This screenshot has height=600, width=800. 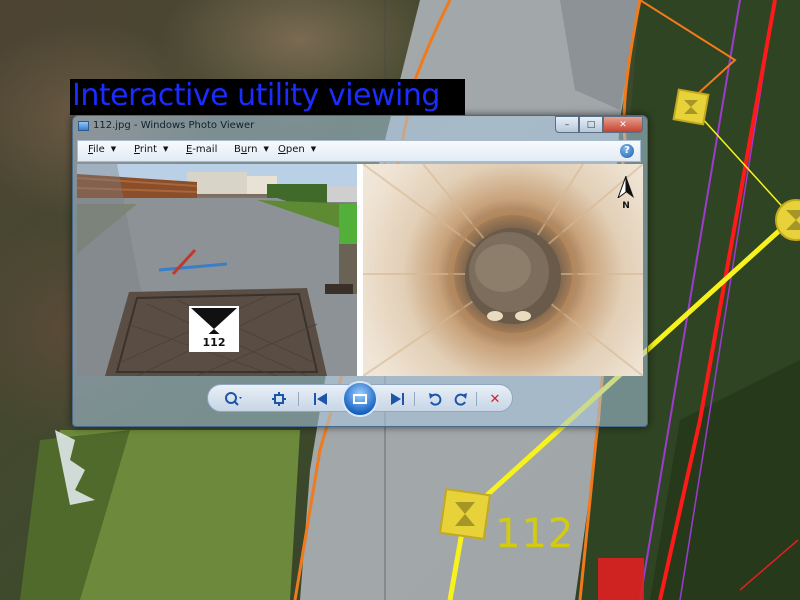 I want to click on help-button: ?, so click(x=627, y=151).